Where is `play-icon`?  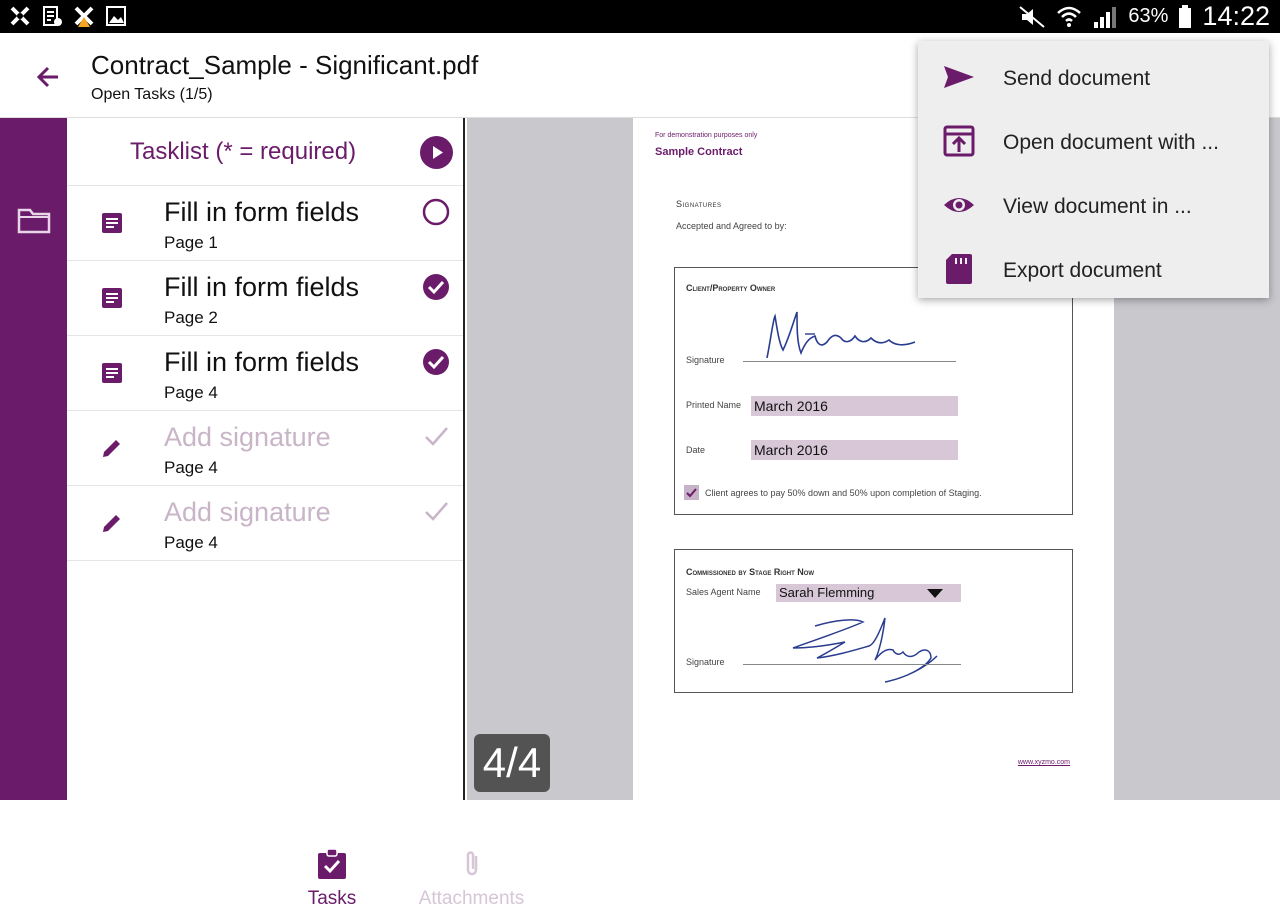 play-icon is located at coordinates (438, 152).